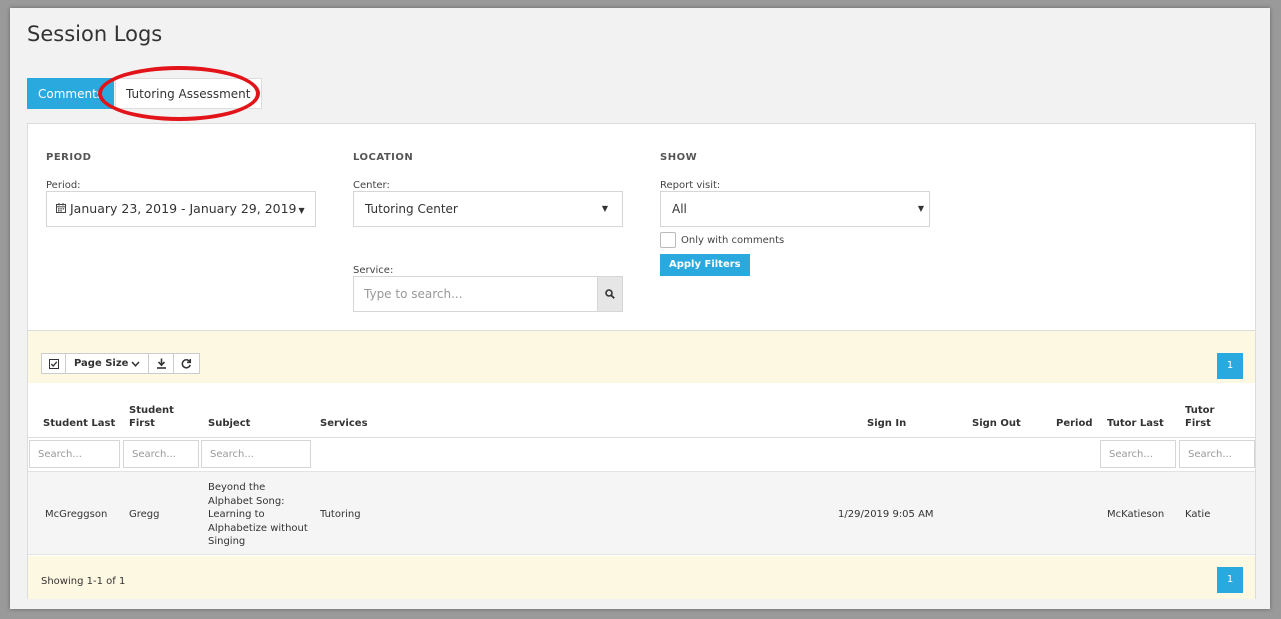 The width and height of the screenshot is (1281, 619). What do you see at coordinates (475, 294) in the screenshot?
I see `service-search-input` at bounding box center [475, 294].